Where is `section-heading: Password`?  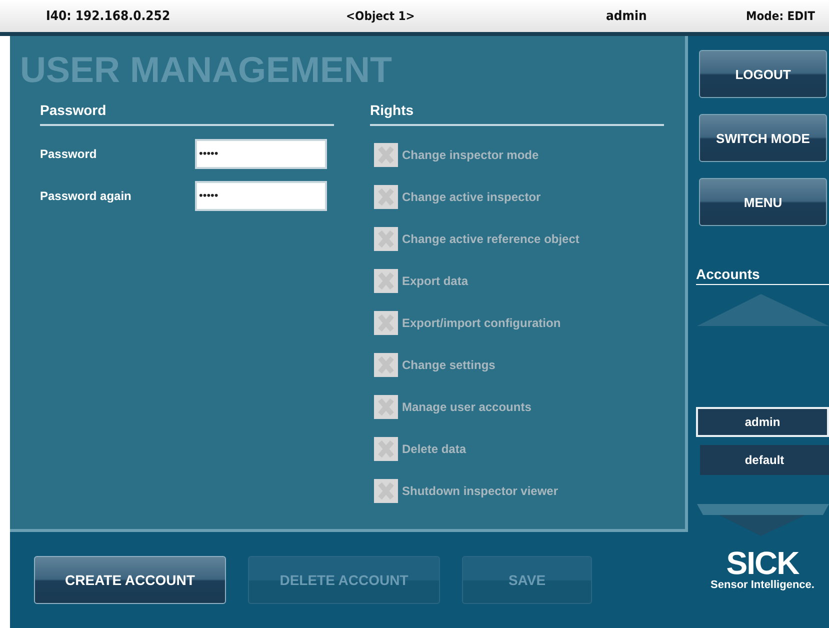
section-heading: Password is located at coordinates (74, 111).